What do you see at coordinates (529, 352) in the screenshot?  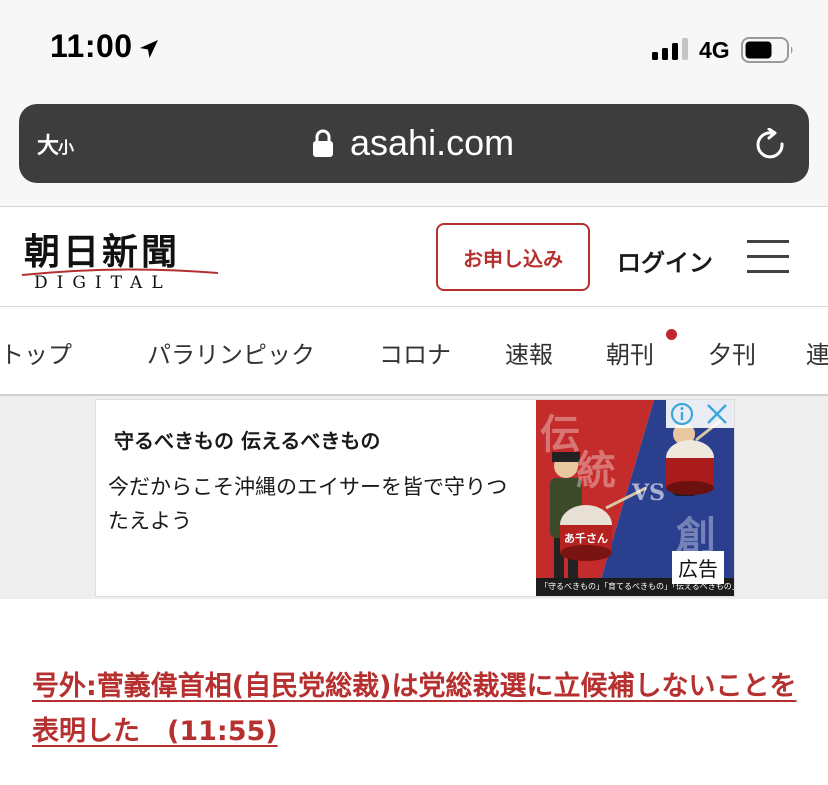 I see `tab-breaking: 速報` at bounding box center [529, 352].